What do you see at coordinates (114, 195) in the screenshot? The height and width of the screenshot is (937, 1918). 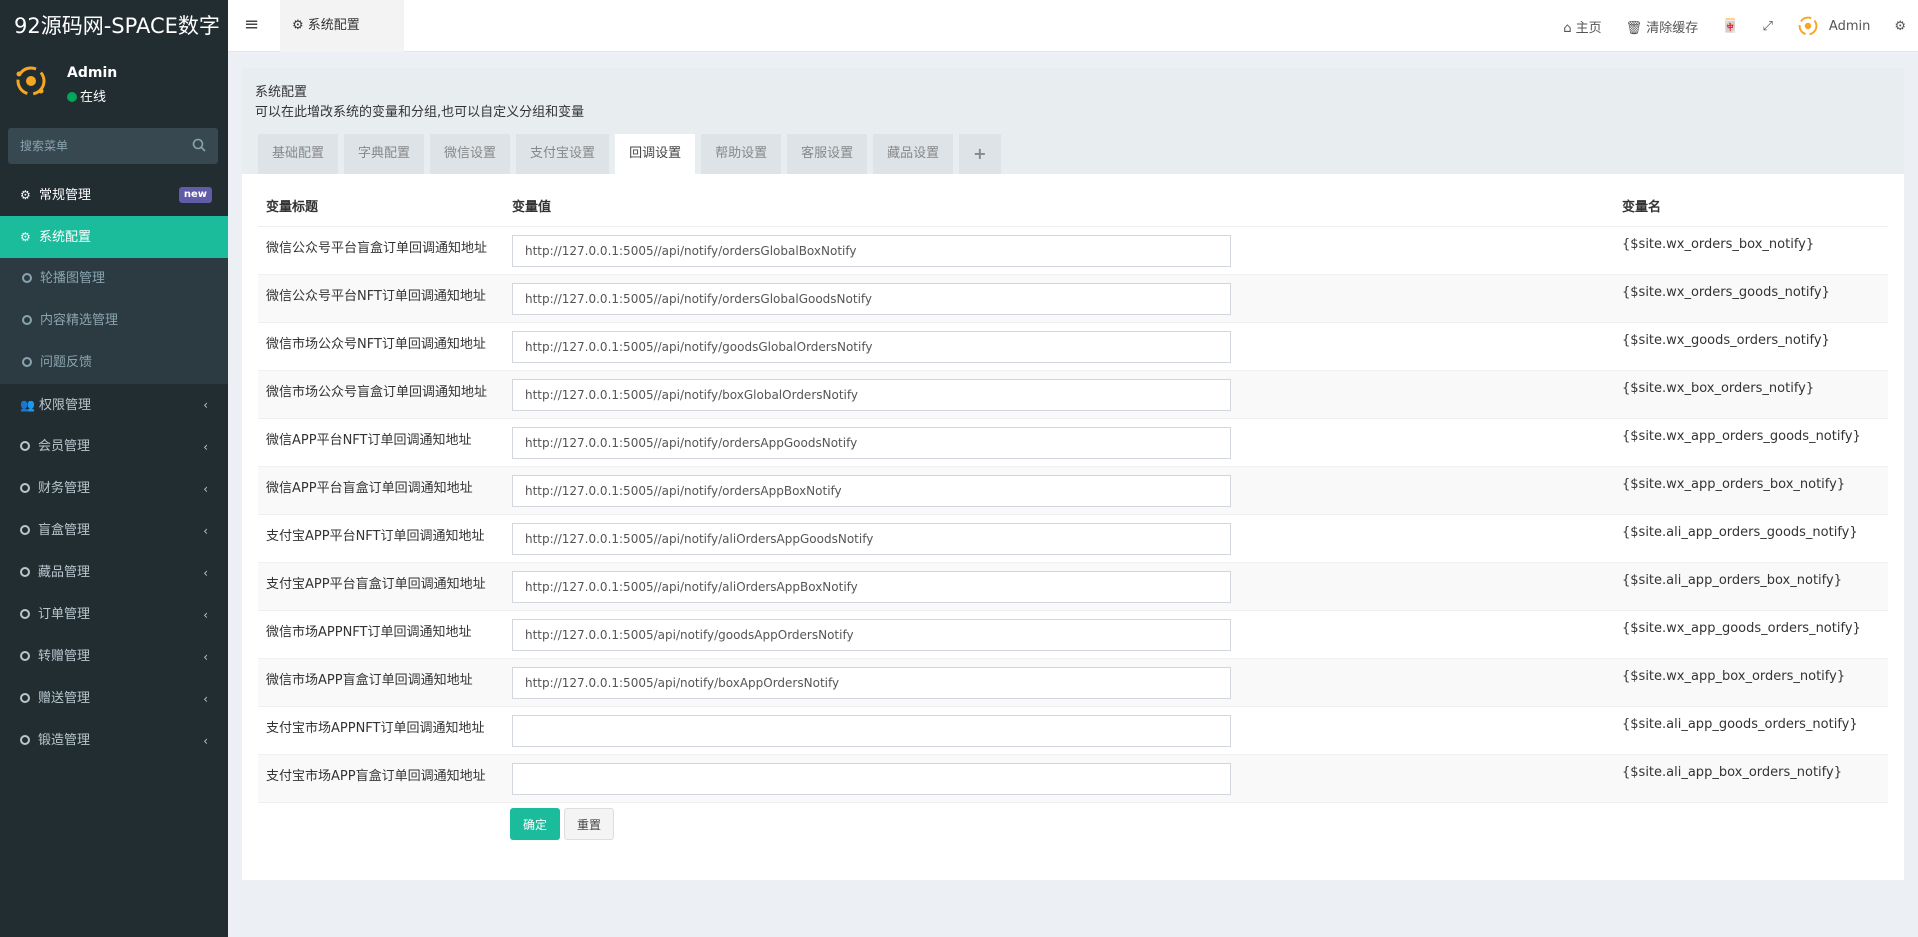 I see `sidebar-item-general: ⚙ 常规管理 new` at bounding box center [114, 195].